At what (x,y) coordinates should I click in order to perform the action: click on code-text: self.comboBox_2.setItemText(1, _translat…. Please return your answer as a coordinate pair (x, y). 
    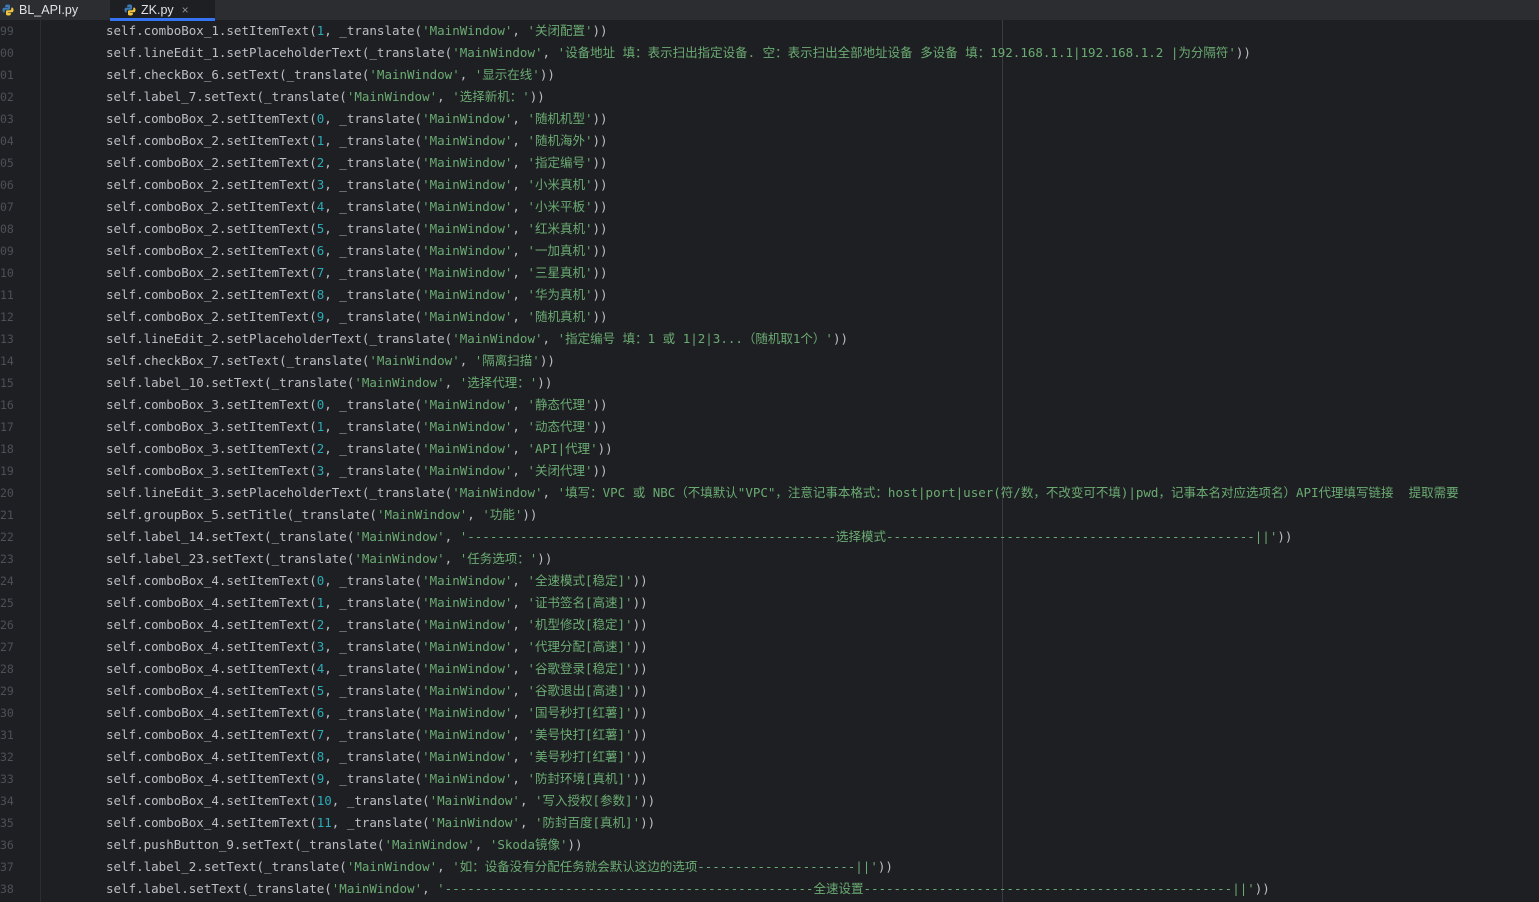
    Looking at the image, I should click on (357, 141).